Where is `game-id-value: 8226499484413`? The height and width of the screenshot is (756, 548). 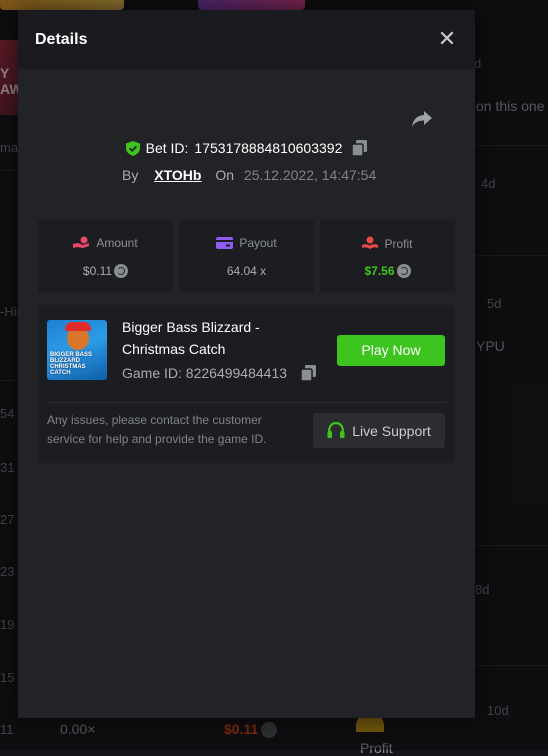 game-id-value: 8226499484413 is located at coordinates (236, 373).